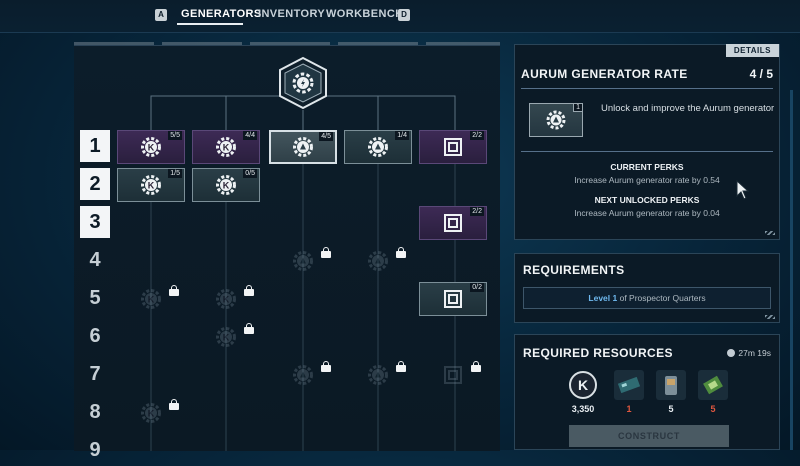 The width and height of the screenshot is (800, 466). Describe the element at coordinates (250, 173) in the screenshot. I see `node-progress-count: 0/5` at that location.